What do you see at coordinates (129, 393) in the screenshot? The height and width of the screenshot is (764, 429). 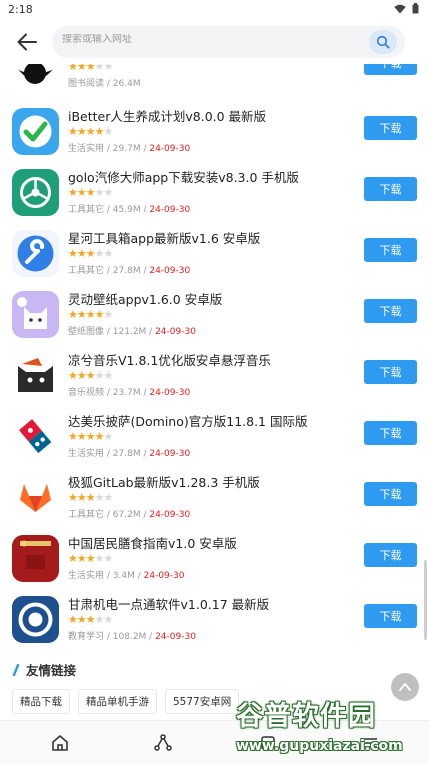 I see `app-meta: 音乐视频 / 23.7M / 24-09-30` at bounding box center [129, 393].